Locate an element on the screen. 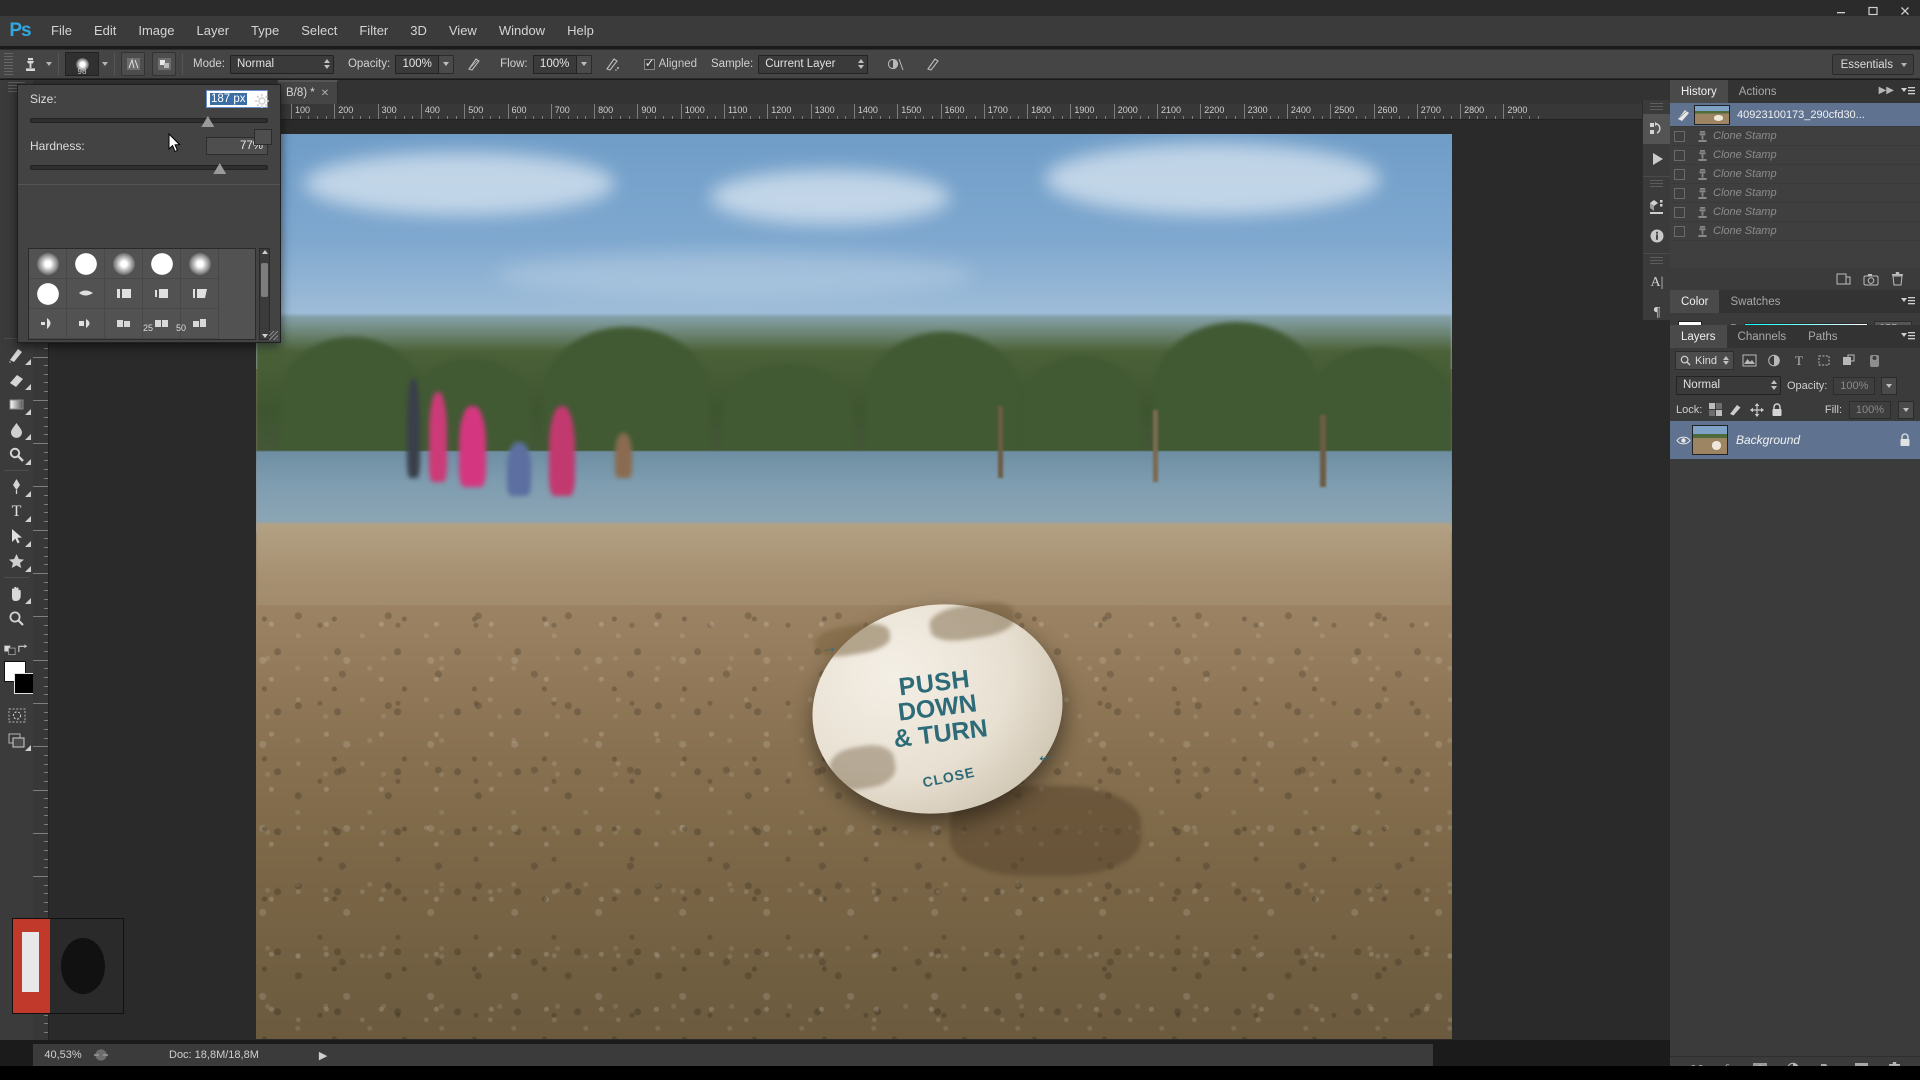 Image resolution: width=1920 pixels, height=1080 pixels. tab-history: History is located at coordinates (1699, 91).